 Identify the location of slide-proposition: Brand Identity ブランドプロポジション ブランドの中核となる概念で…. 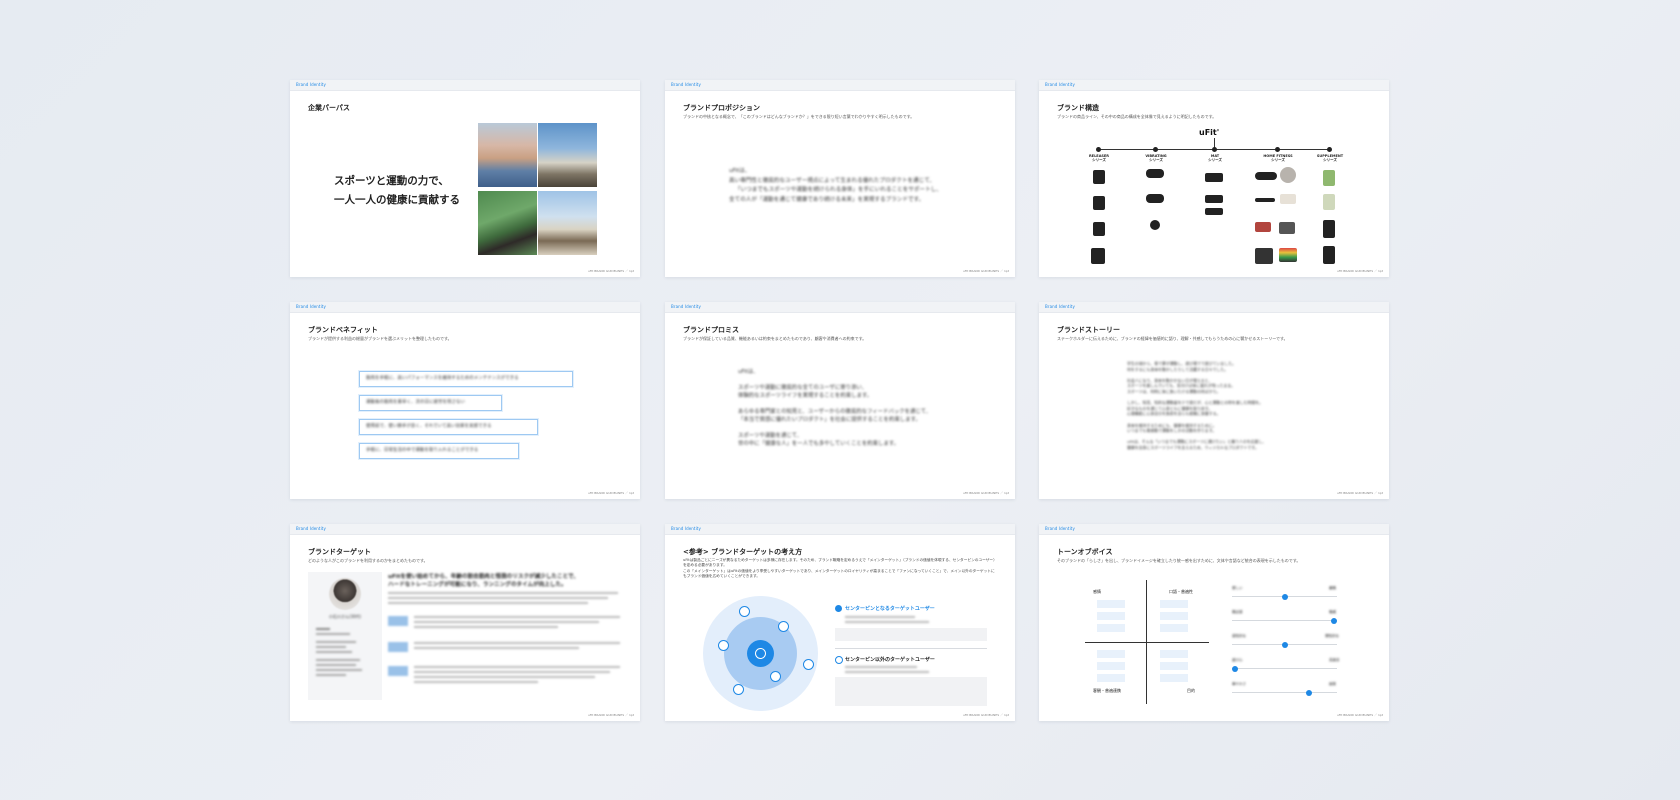
(840, 178).